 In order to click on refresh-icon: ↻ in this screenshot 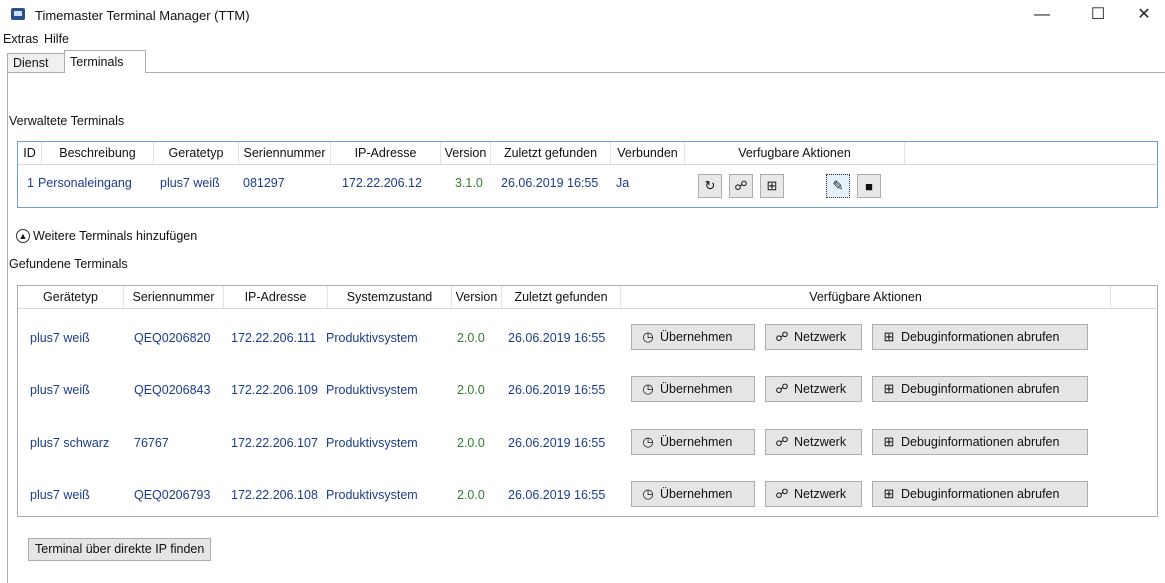, I will do `click(710, 185)`.